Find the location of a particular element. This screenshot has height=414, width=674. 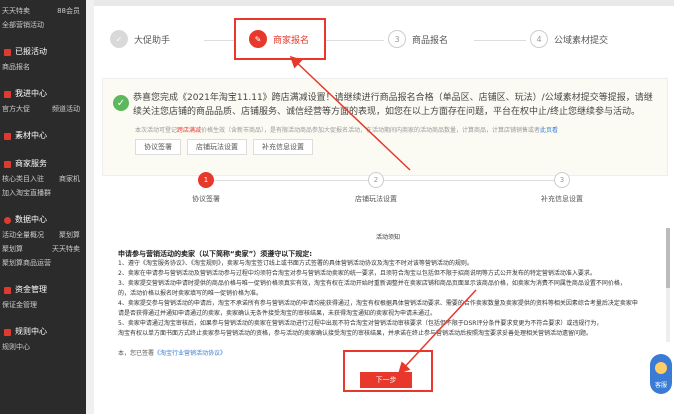

notice-link: 此页看 is located at coordinates (549, 130).